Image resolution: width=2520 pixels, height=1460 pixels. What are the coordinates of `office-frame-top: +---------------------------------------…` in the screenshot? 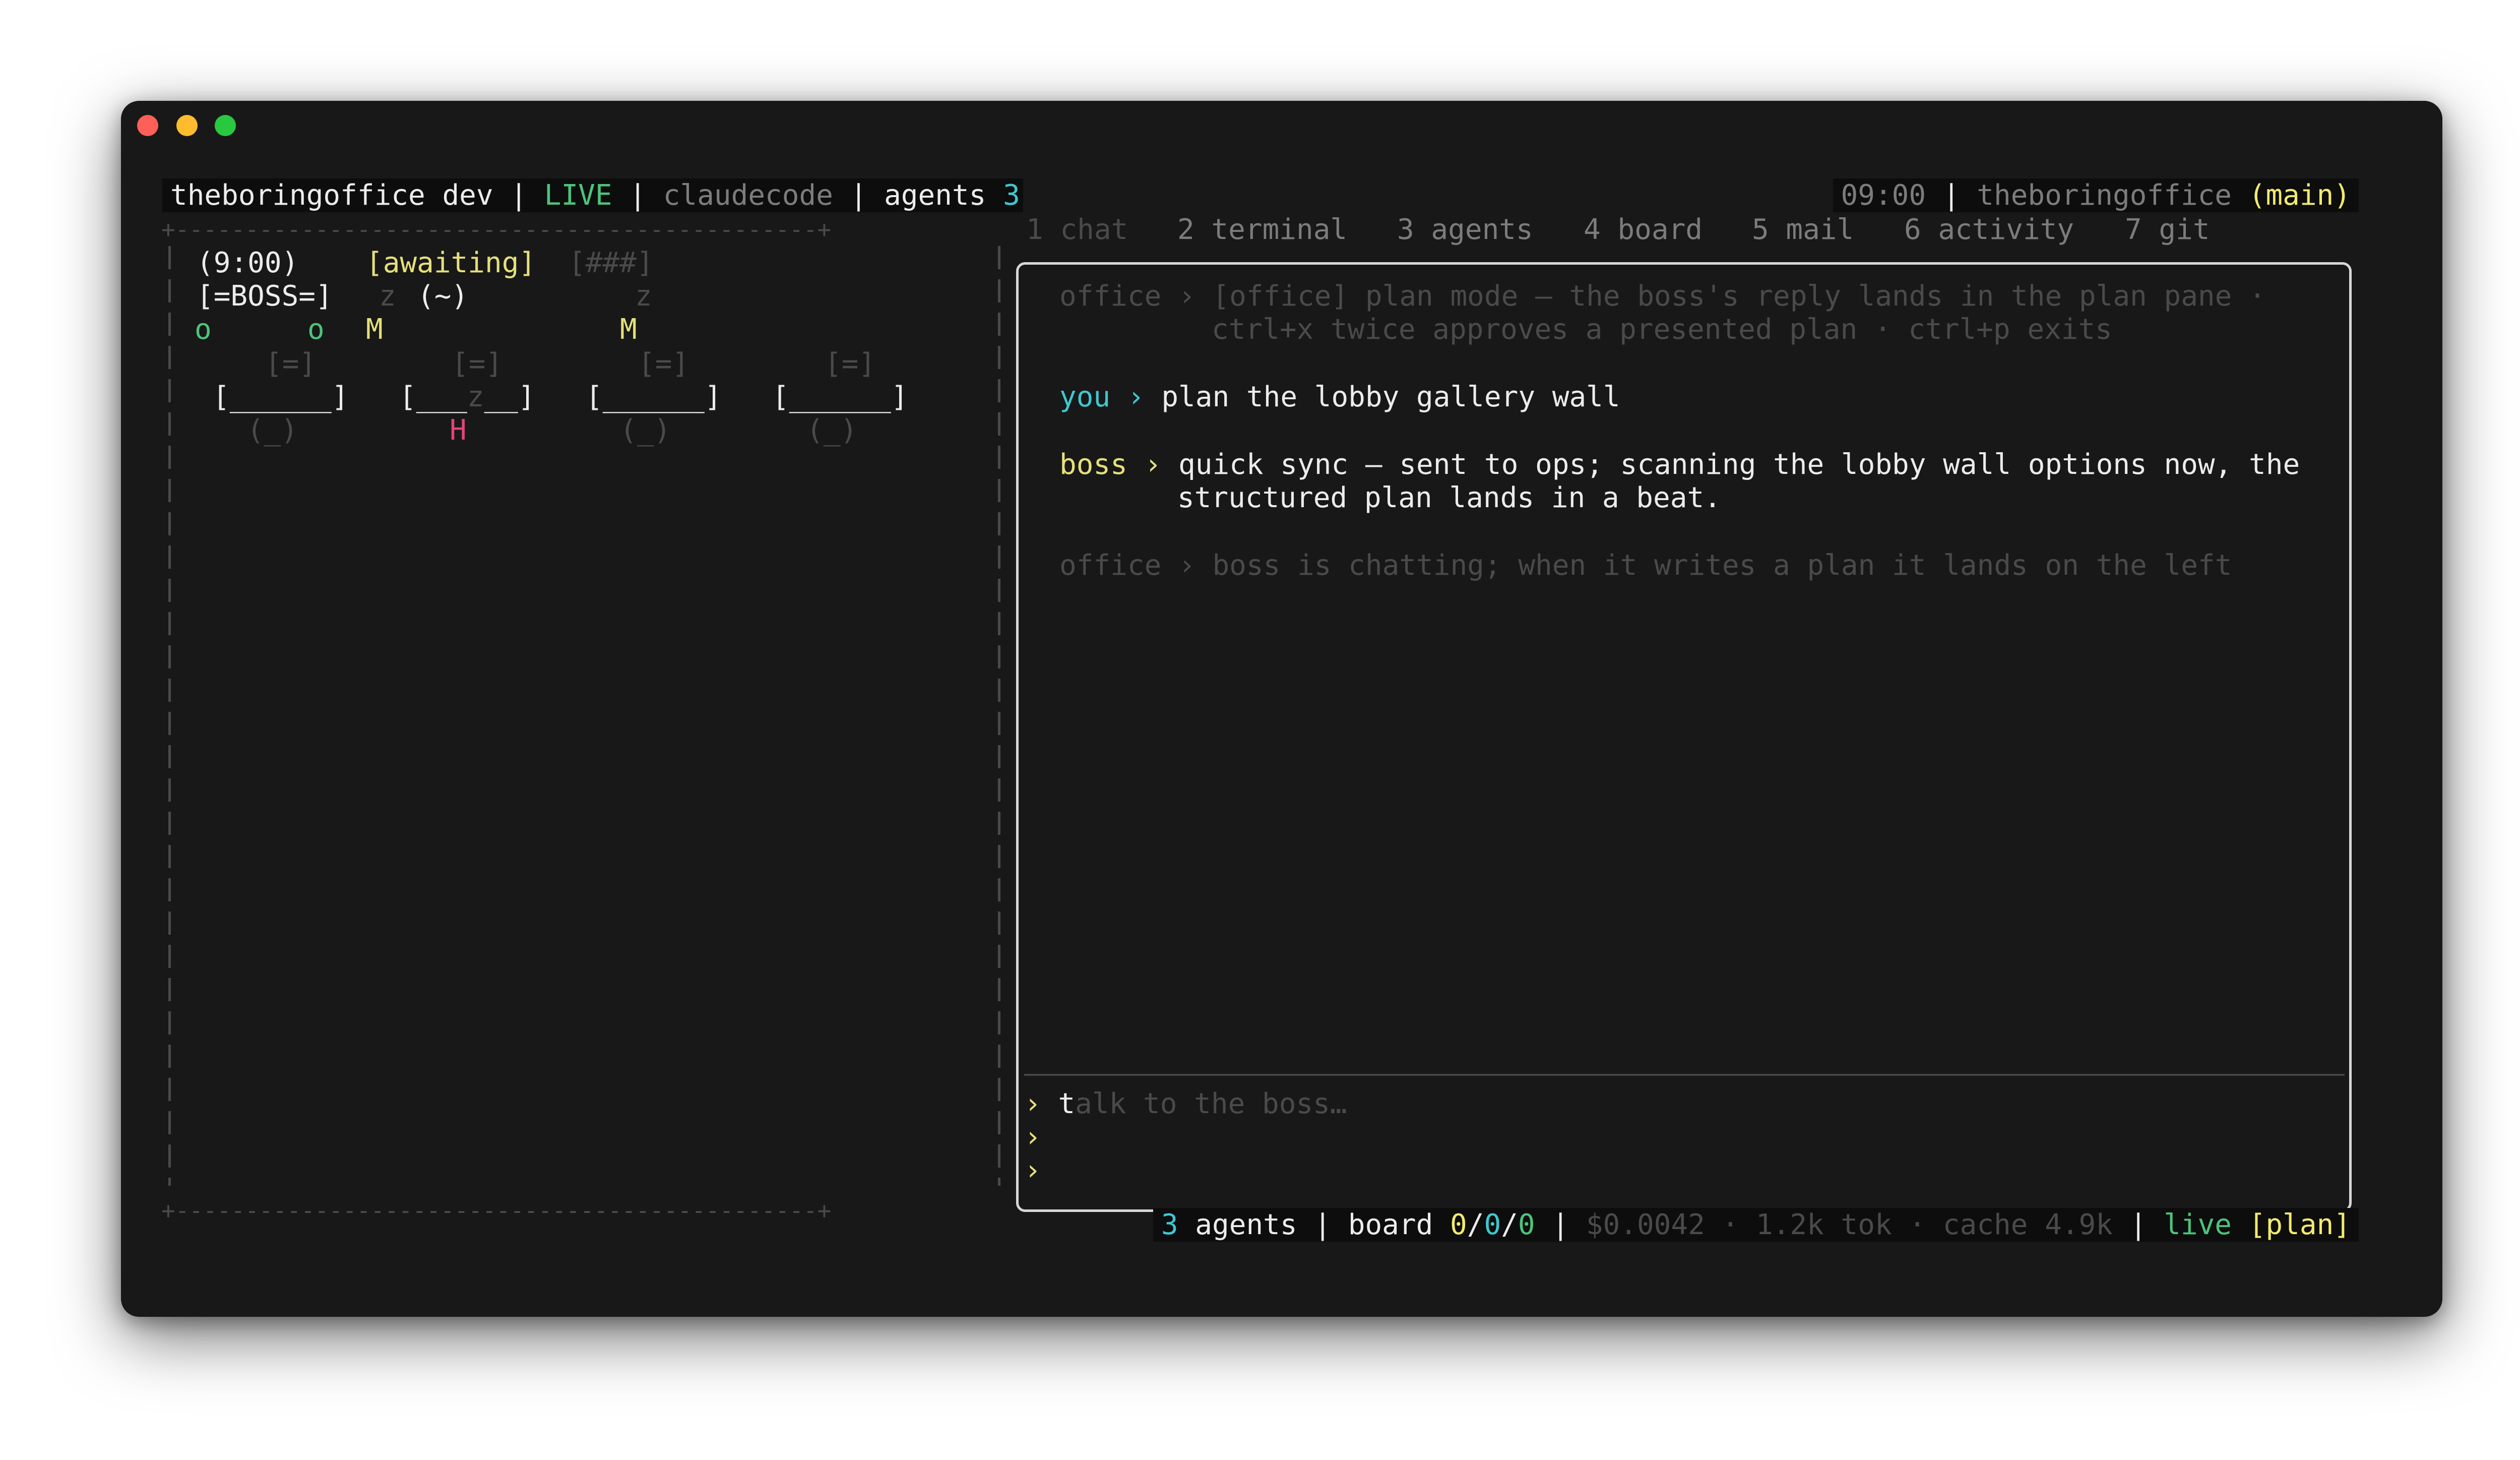 It's located at (496, 229).